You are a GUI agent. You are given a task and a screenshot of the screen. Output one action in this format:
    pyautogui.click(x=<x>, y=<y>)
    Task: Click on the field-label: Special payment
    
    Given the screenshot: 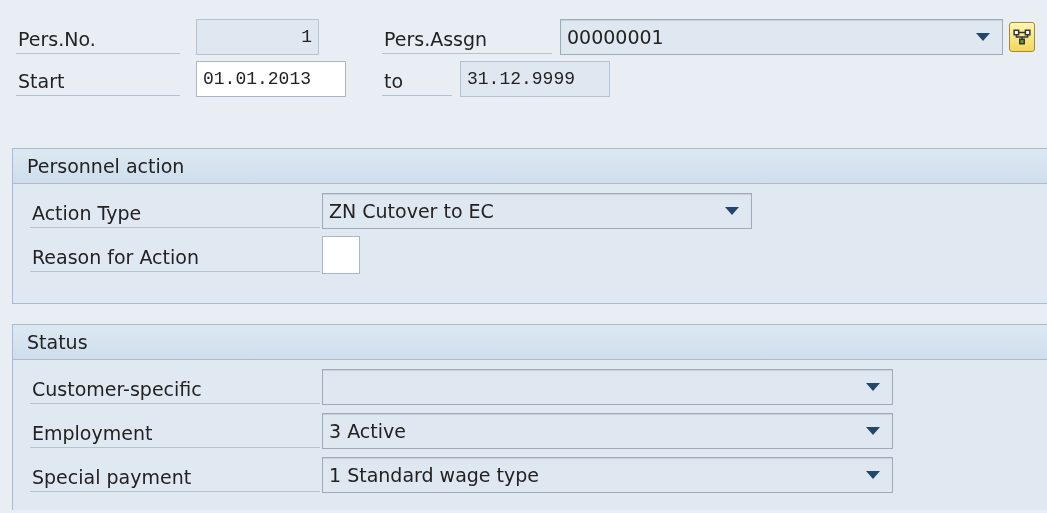 What is the action you would take?
    pyautogui.click(x=175, y=475)
    